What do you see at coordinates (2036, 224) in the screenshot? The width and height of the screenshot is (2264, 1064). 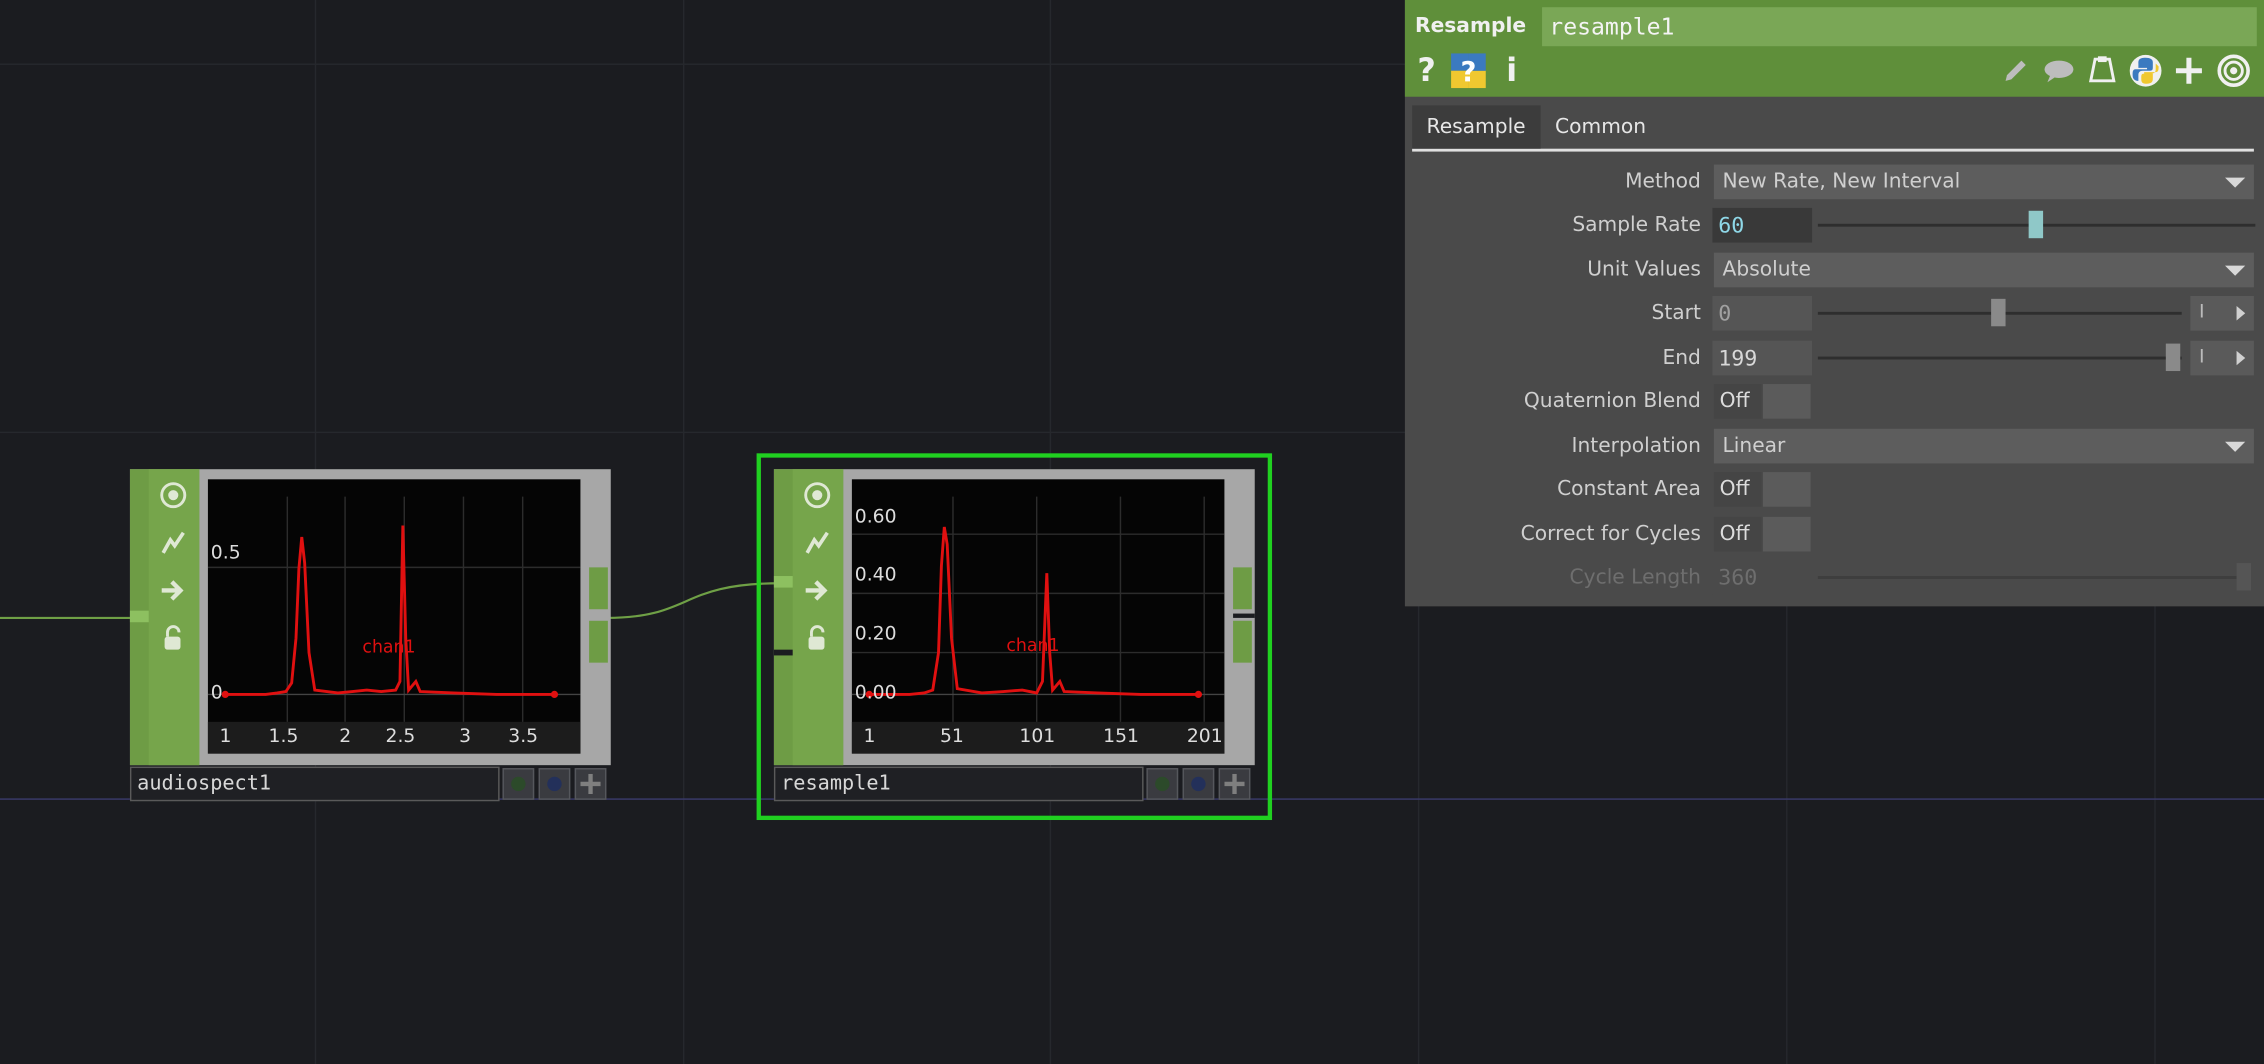 I see `sample-rate-slider-handle` at bounding box center [2036, 224].